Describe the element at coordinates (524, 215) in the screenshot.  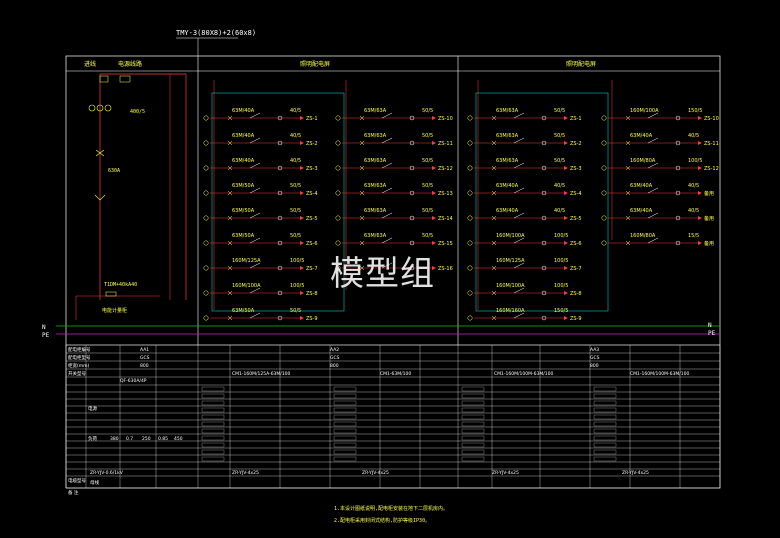
I see `circuit-3-5: 63M/40A 40/5 ZS-5` at that location.